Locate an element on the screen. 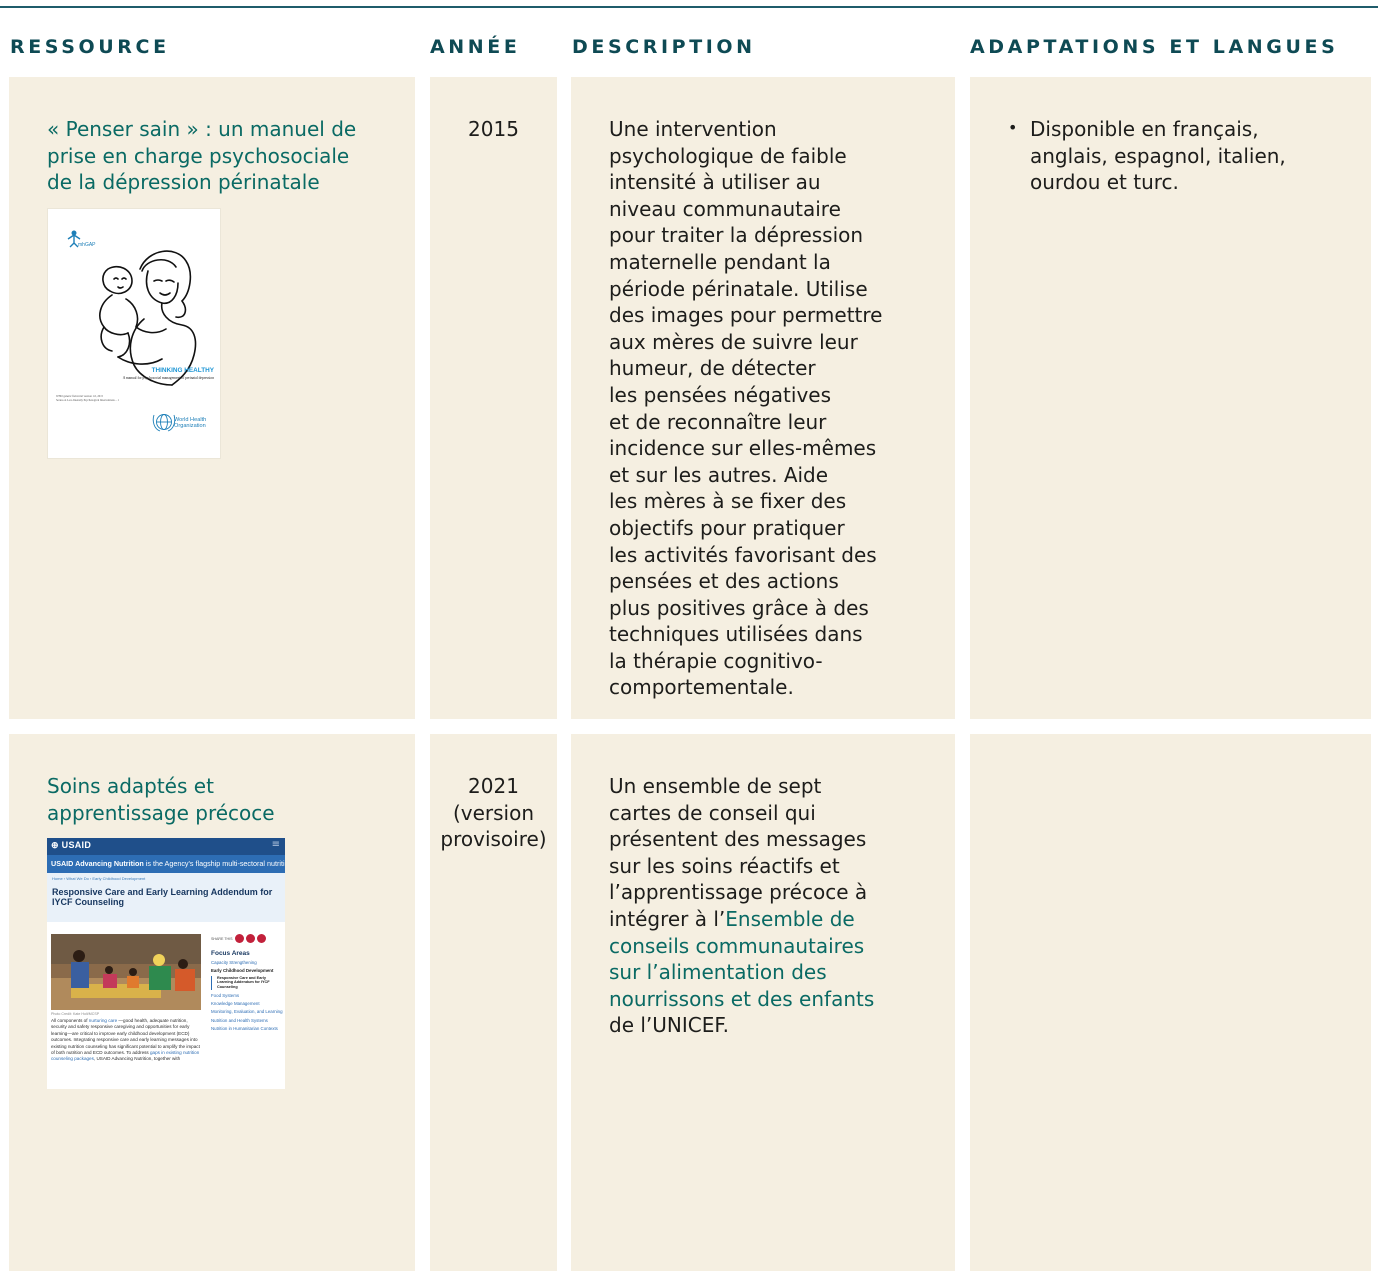 Image resolution: width=1378 pixels, height=1271 pixels. description-line: comportementale. is located at coordinates (701, 687).